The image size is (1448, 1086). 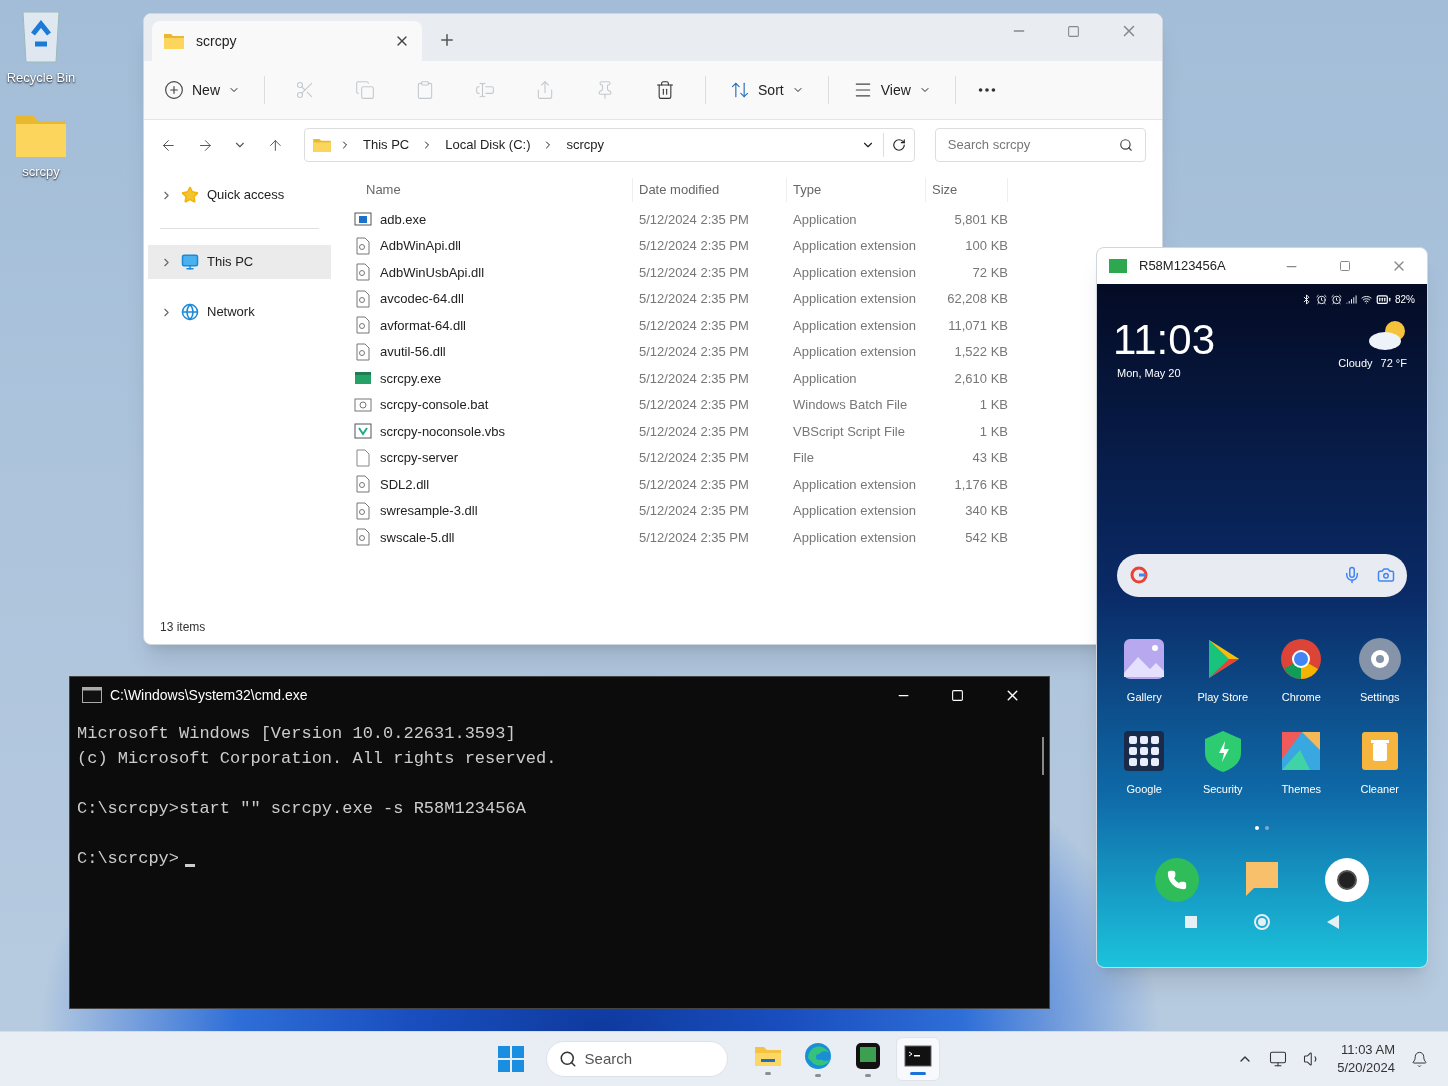 What do you see at coordinates (1306, 299) in the screenshot?
I see `bluetooth-icon` at bounding box center [1306, 299].